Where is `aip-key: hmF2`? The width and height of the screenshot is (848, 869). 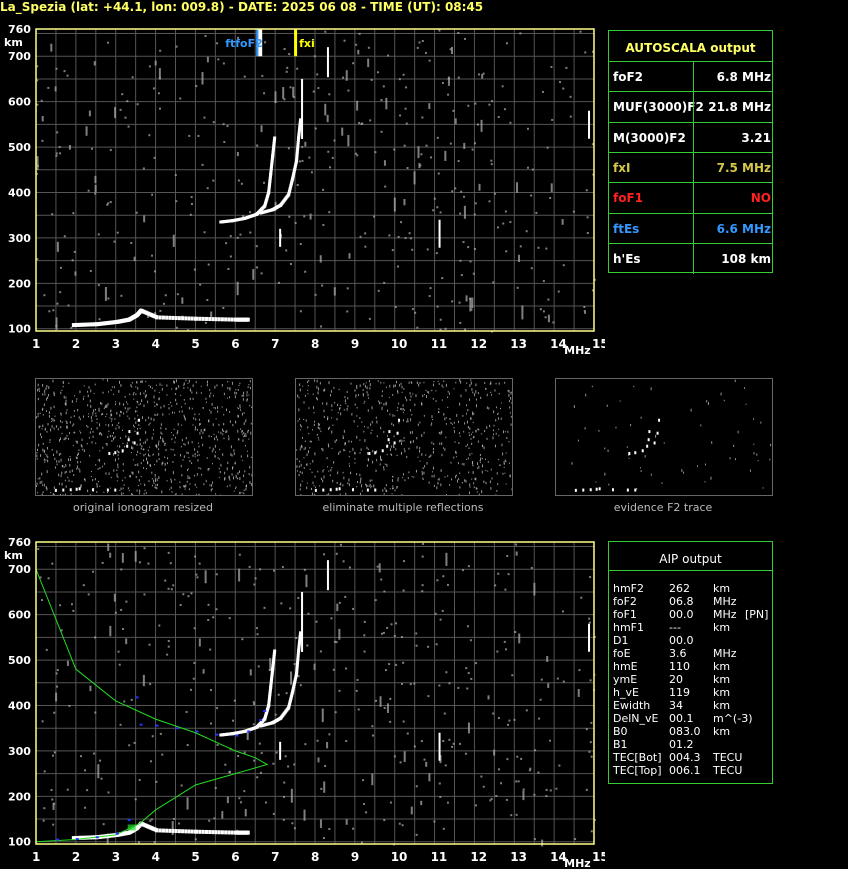 aip-key: hmF2 is located at coordinates (629, 588).